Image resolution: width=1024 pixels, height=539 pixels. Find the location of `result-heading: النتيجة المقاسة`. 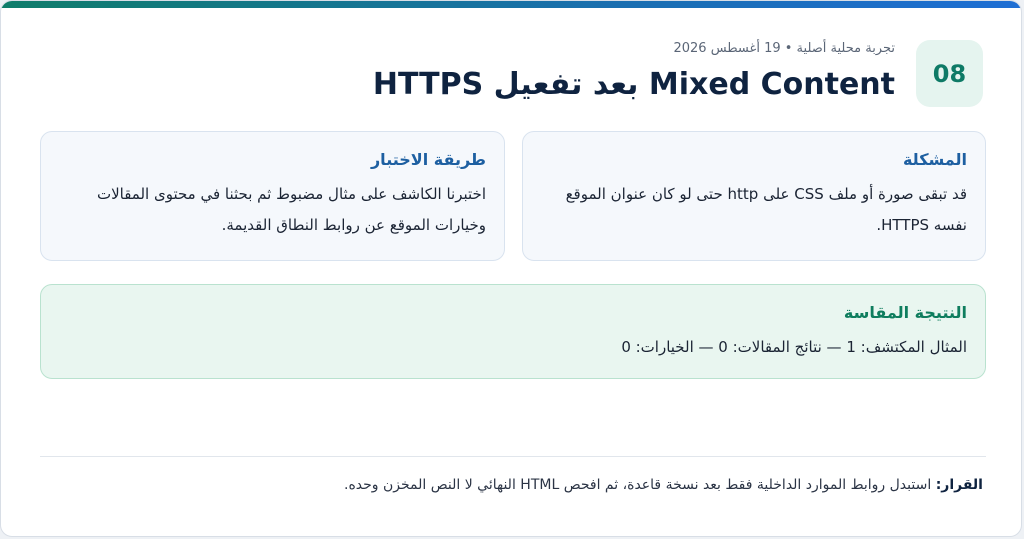

result-heading: النتيجة المقاسة is located at coordinates (905, 312).